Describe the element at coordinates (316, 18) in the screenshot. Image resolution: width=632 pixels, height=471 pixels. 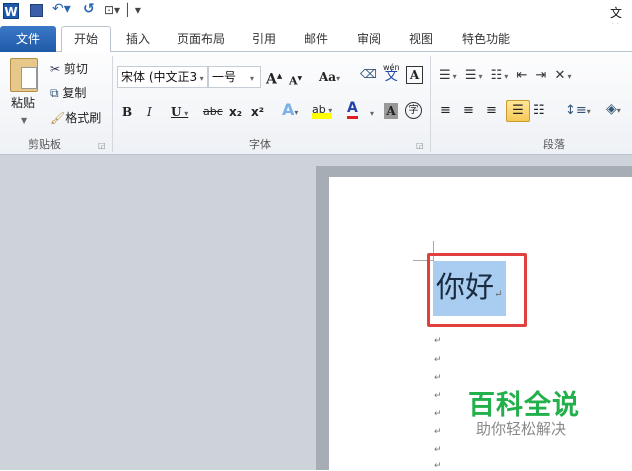
I see `title-bar: W ↶▾ ↺ ⊡▾ │ ▾ 文档` at that location.